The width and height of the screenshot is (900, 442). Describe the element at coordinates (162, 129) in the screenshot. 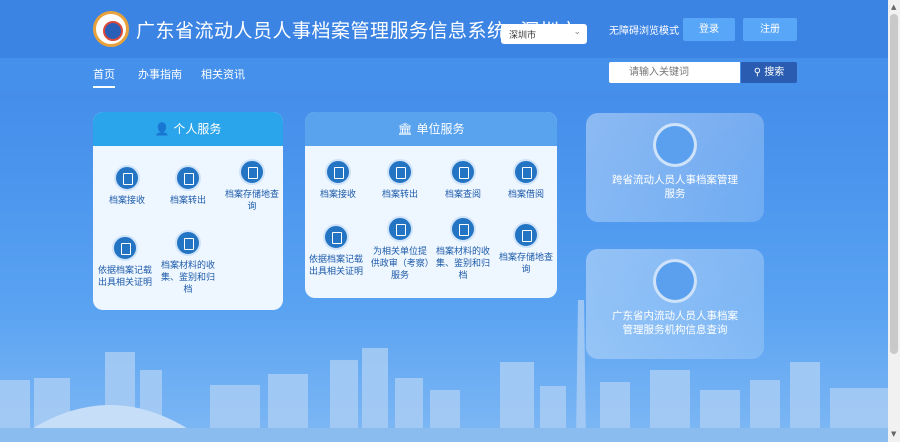

I see `user-icon: 👤` at that location.